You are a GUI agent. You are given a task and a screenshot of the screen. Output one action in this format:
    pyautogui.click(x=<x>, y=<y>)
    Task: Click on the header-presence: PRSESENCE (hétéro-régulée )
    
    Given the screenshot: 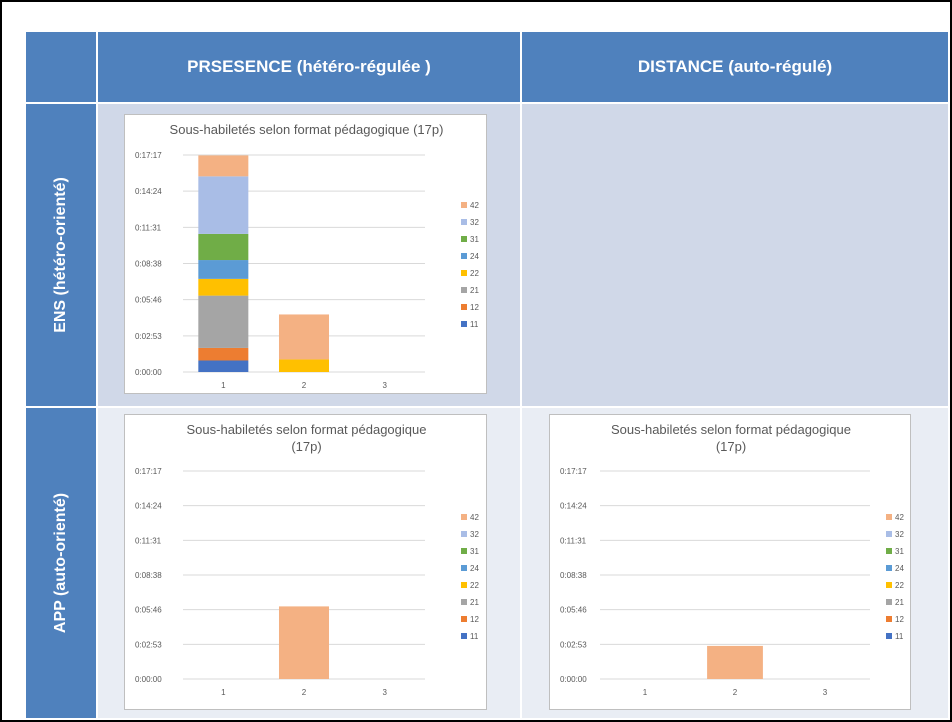 What is the action you would take?
    pyautogui.click(x=309, y=67)
    